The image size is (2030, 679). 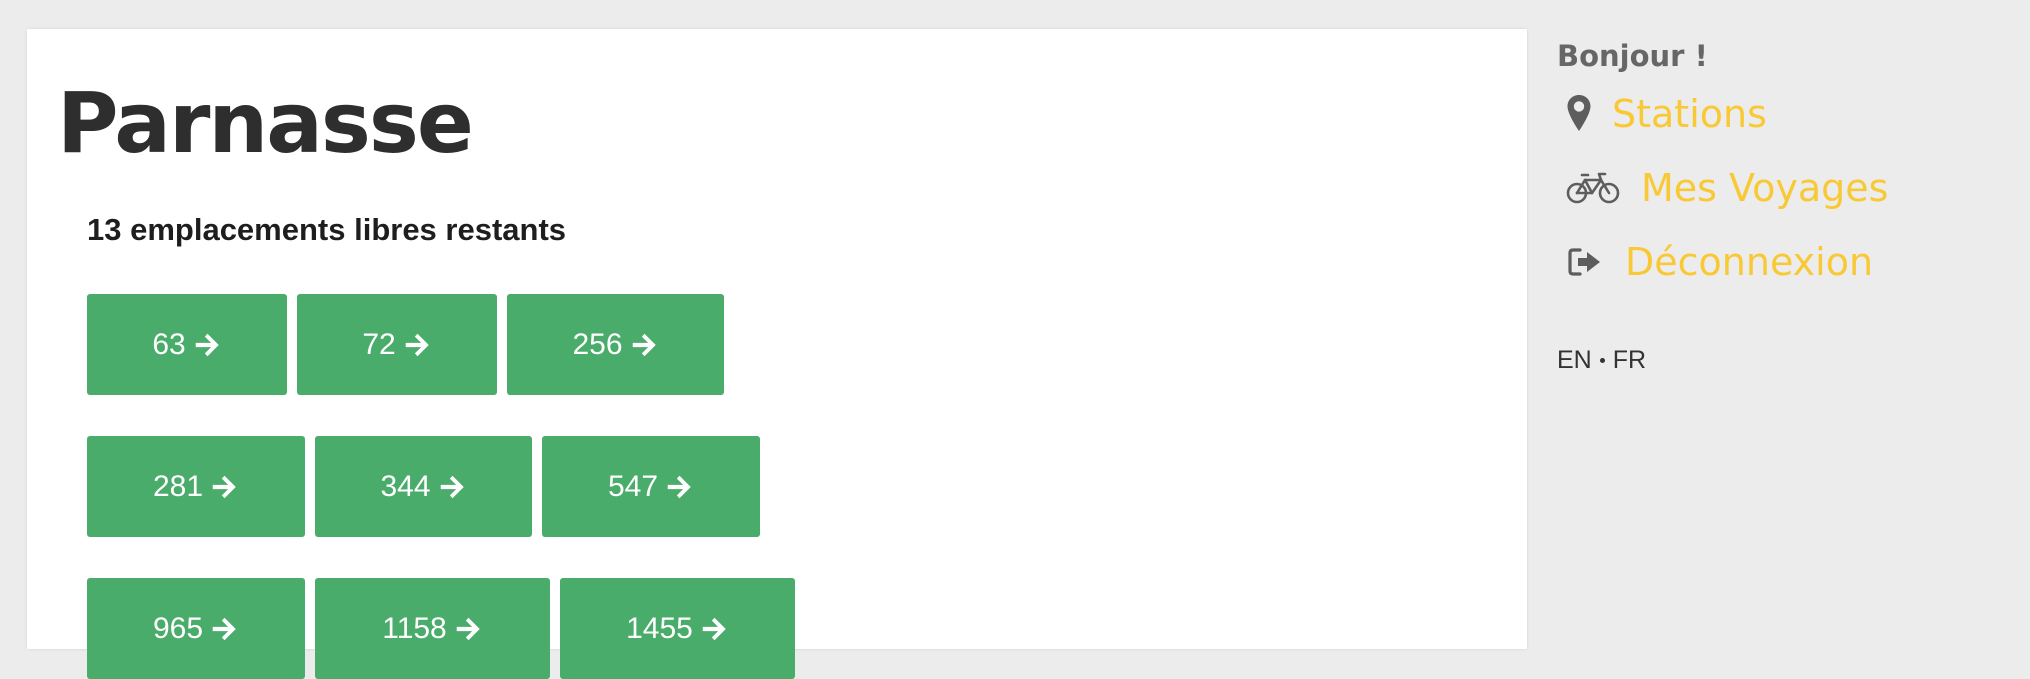 I want to click on slot-button: 1158, so click(x=432, y=628).